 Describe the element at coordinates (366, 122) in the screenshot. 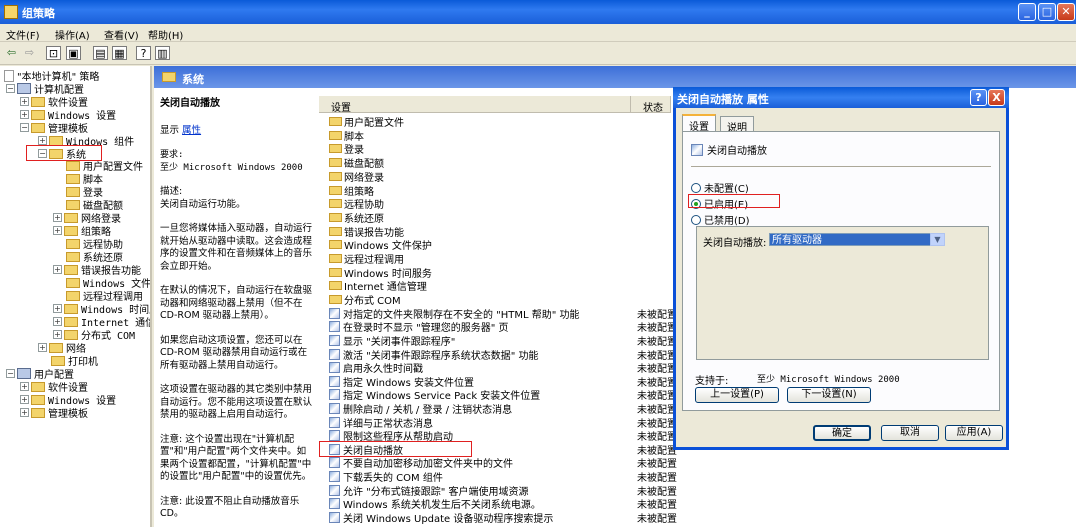

I see `folder-row: 用户配置文件` at that location.